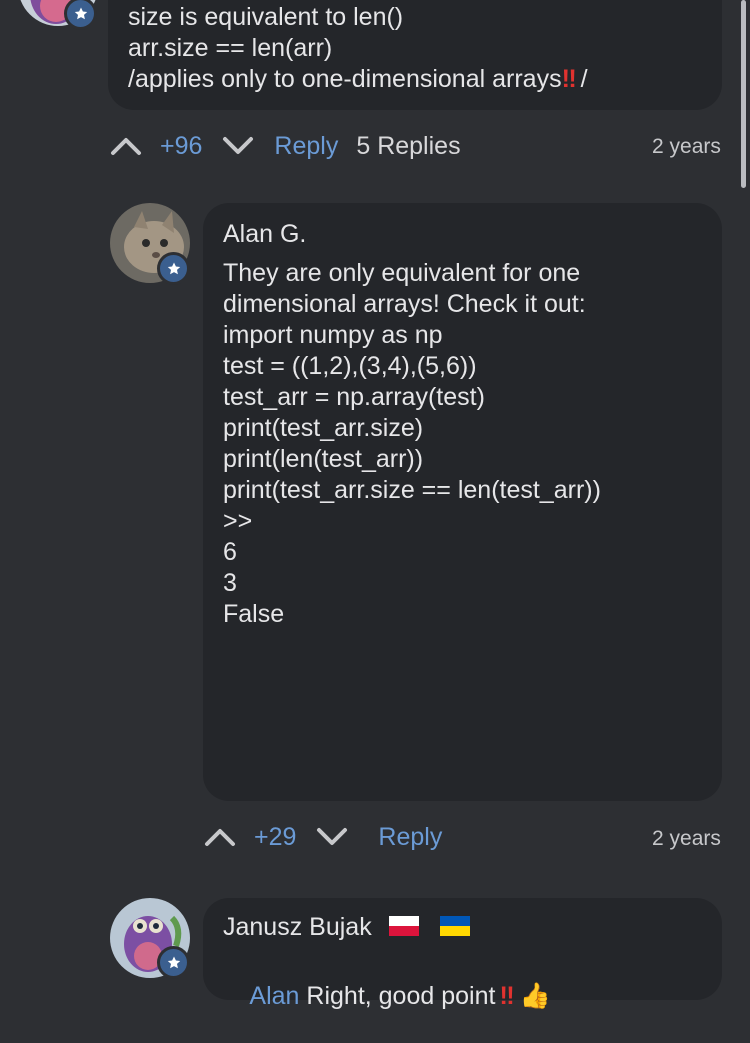 The image size is (750, 1043). Describe the element at coordinates (266, 17) in the screenshot. I see `comment-line: size is equivalent to len()` at that location.